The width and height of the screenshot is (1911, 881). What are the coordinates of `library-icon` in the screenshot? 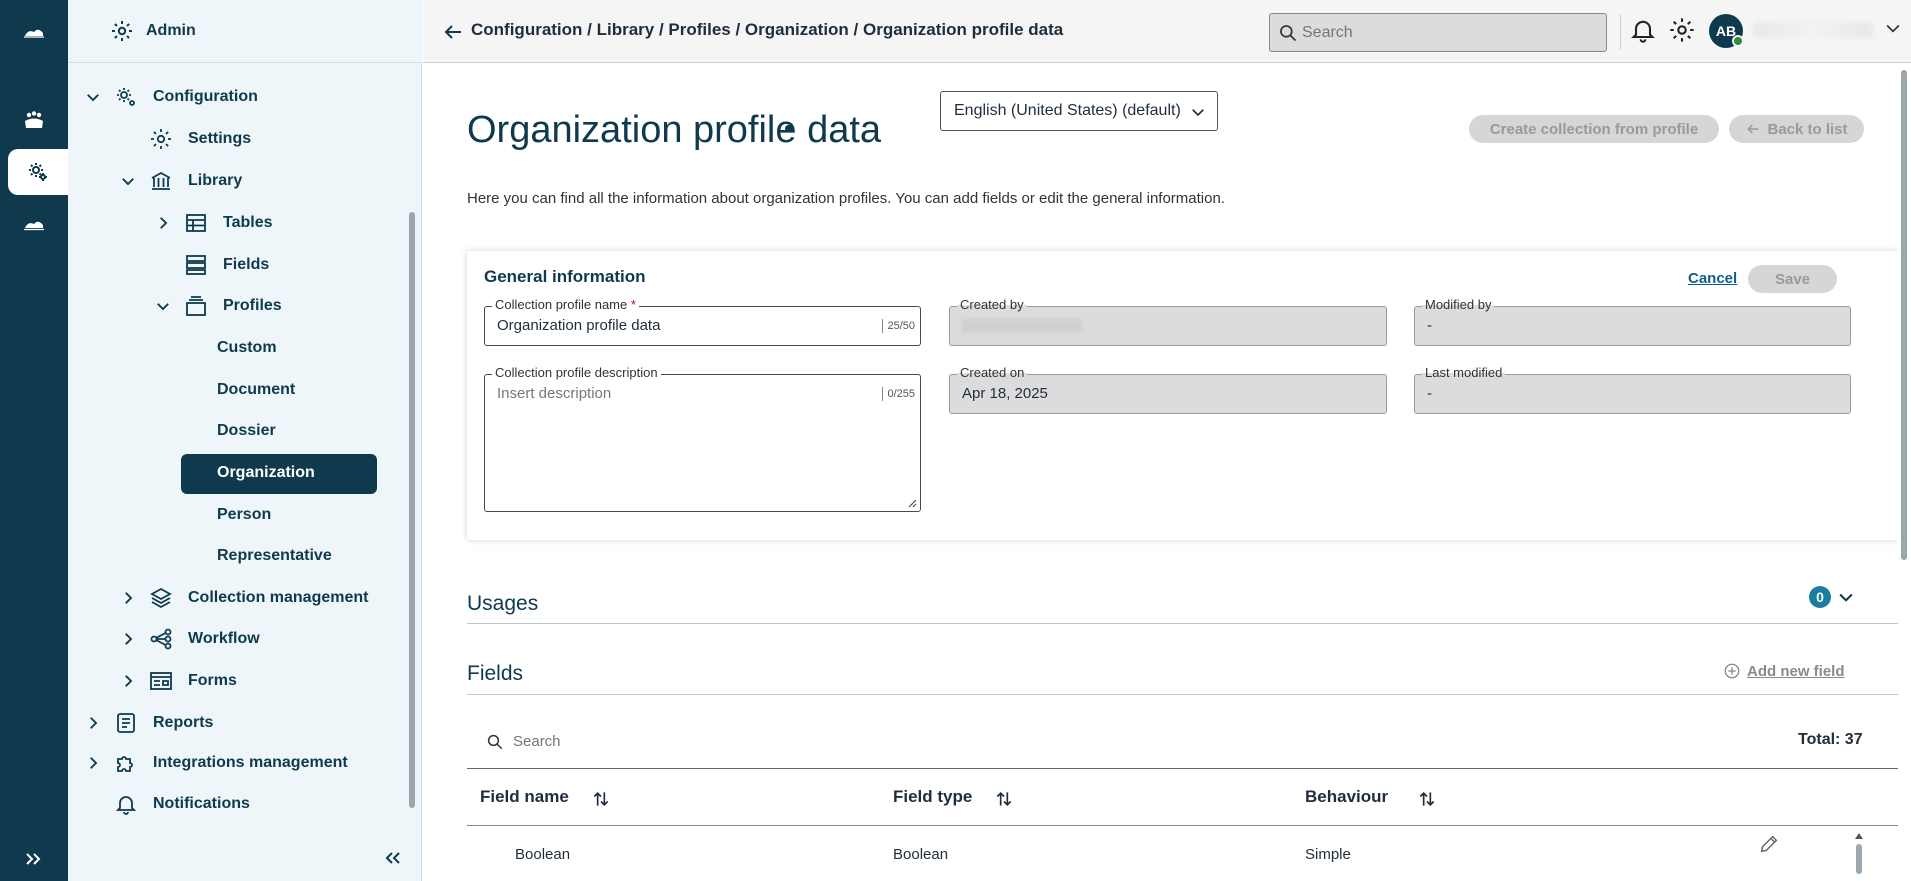 It's located at (161, 180).